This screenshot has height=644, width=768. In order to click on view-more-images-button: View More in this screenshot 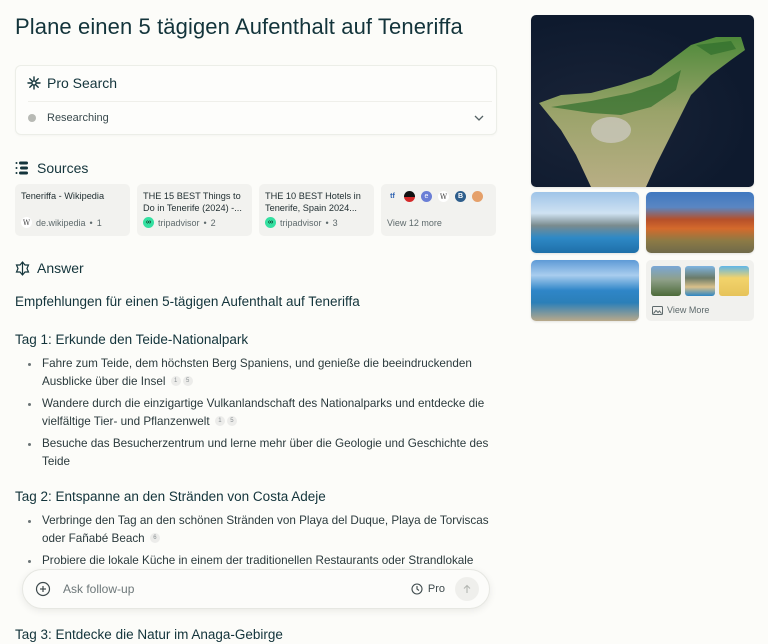, I will do `click(700, 290)`.